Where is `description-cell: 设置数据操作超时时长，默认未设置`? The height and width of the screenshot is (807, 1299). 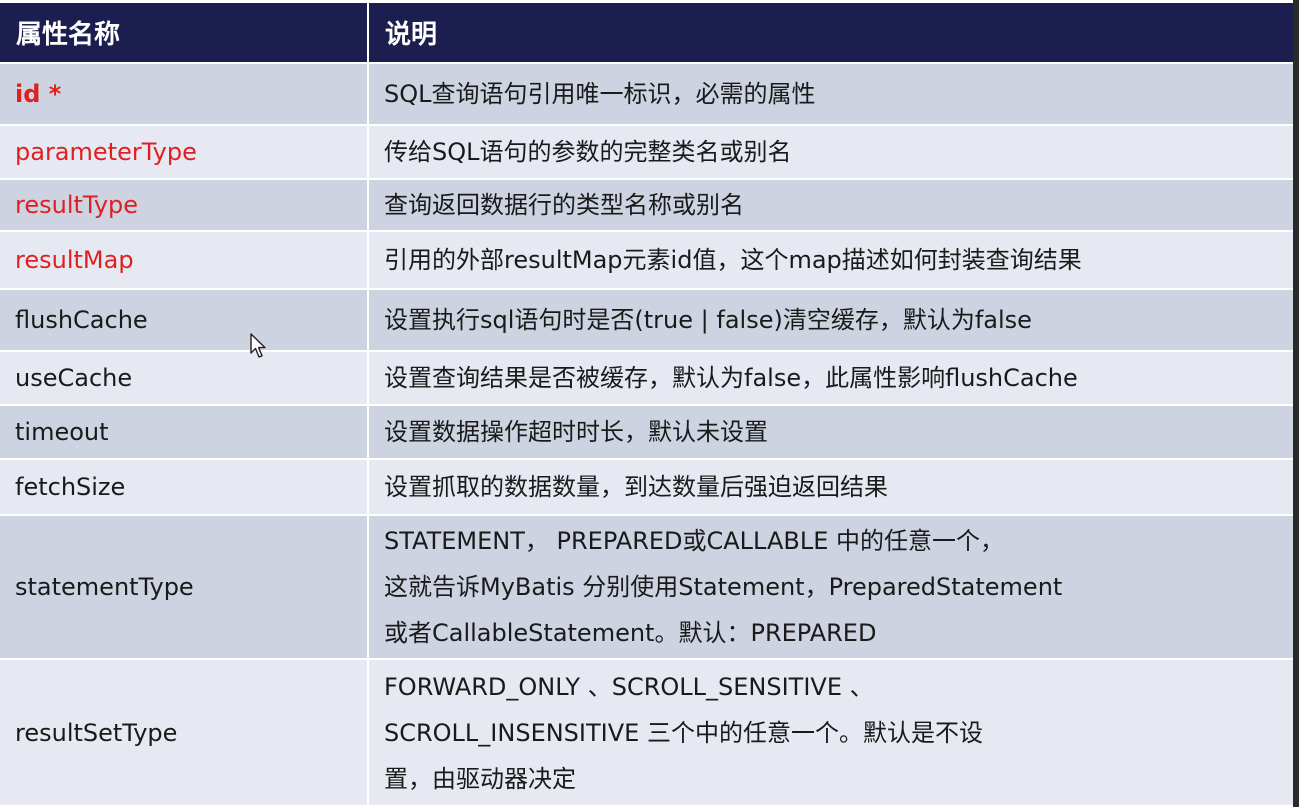
description-cell: 设置数据操作超时时长，默认未设置 is located at coordinates (830, 431).